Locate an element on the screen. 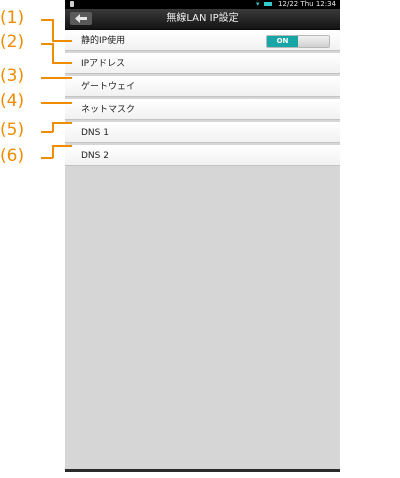 Image resolution: width=400 pixels, height=478 pixels. callout-4: (4) is located at coordinates (12, 101).